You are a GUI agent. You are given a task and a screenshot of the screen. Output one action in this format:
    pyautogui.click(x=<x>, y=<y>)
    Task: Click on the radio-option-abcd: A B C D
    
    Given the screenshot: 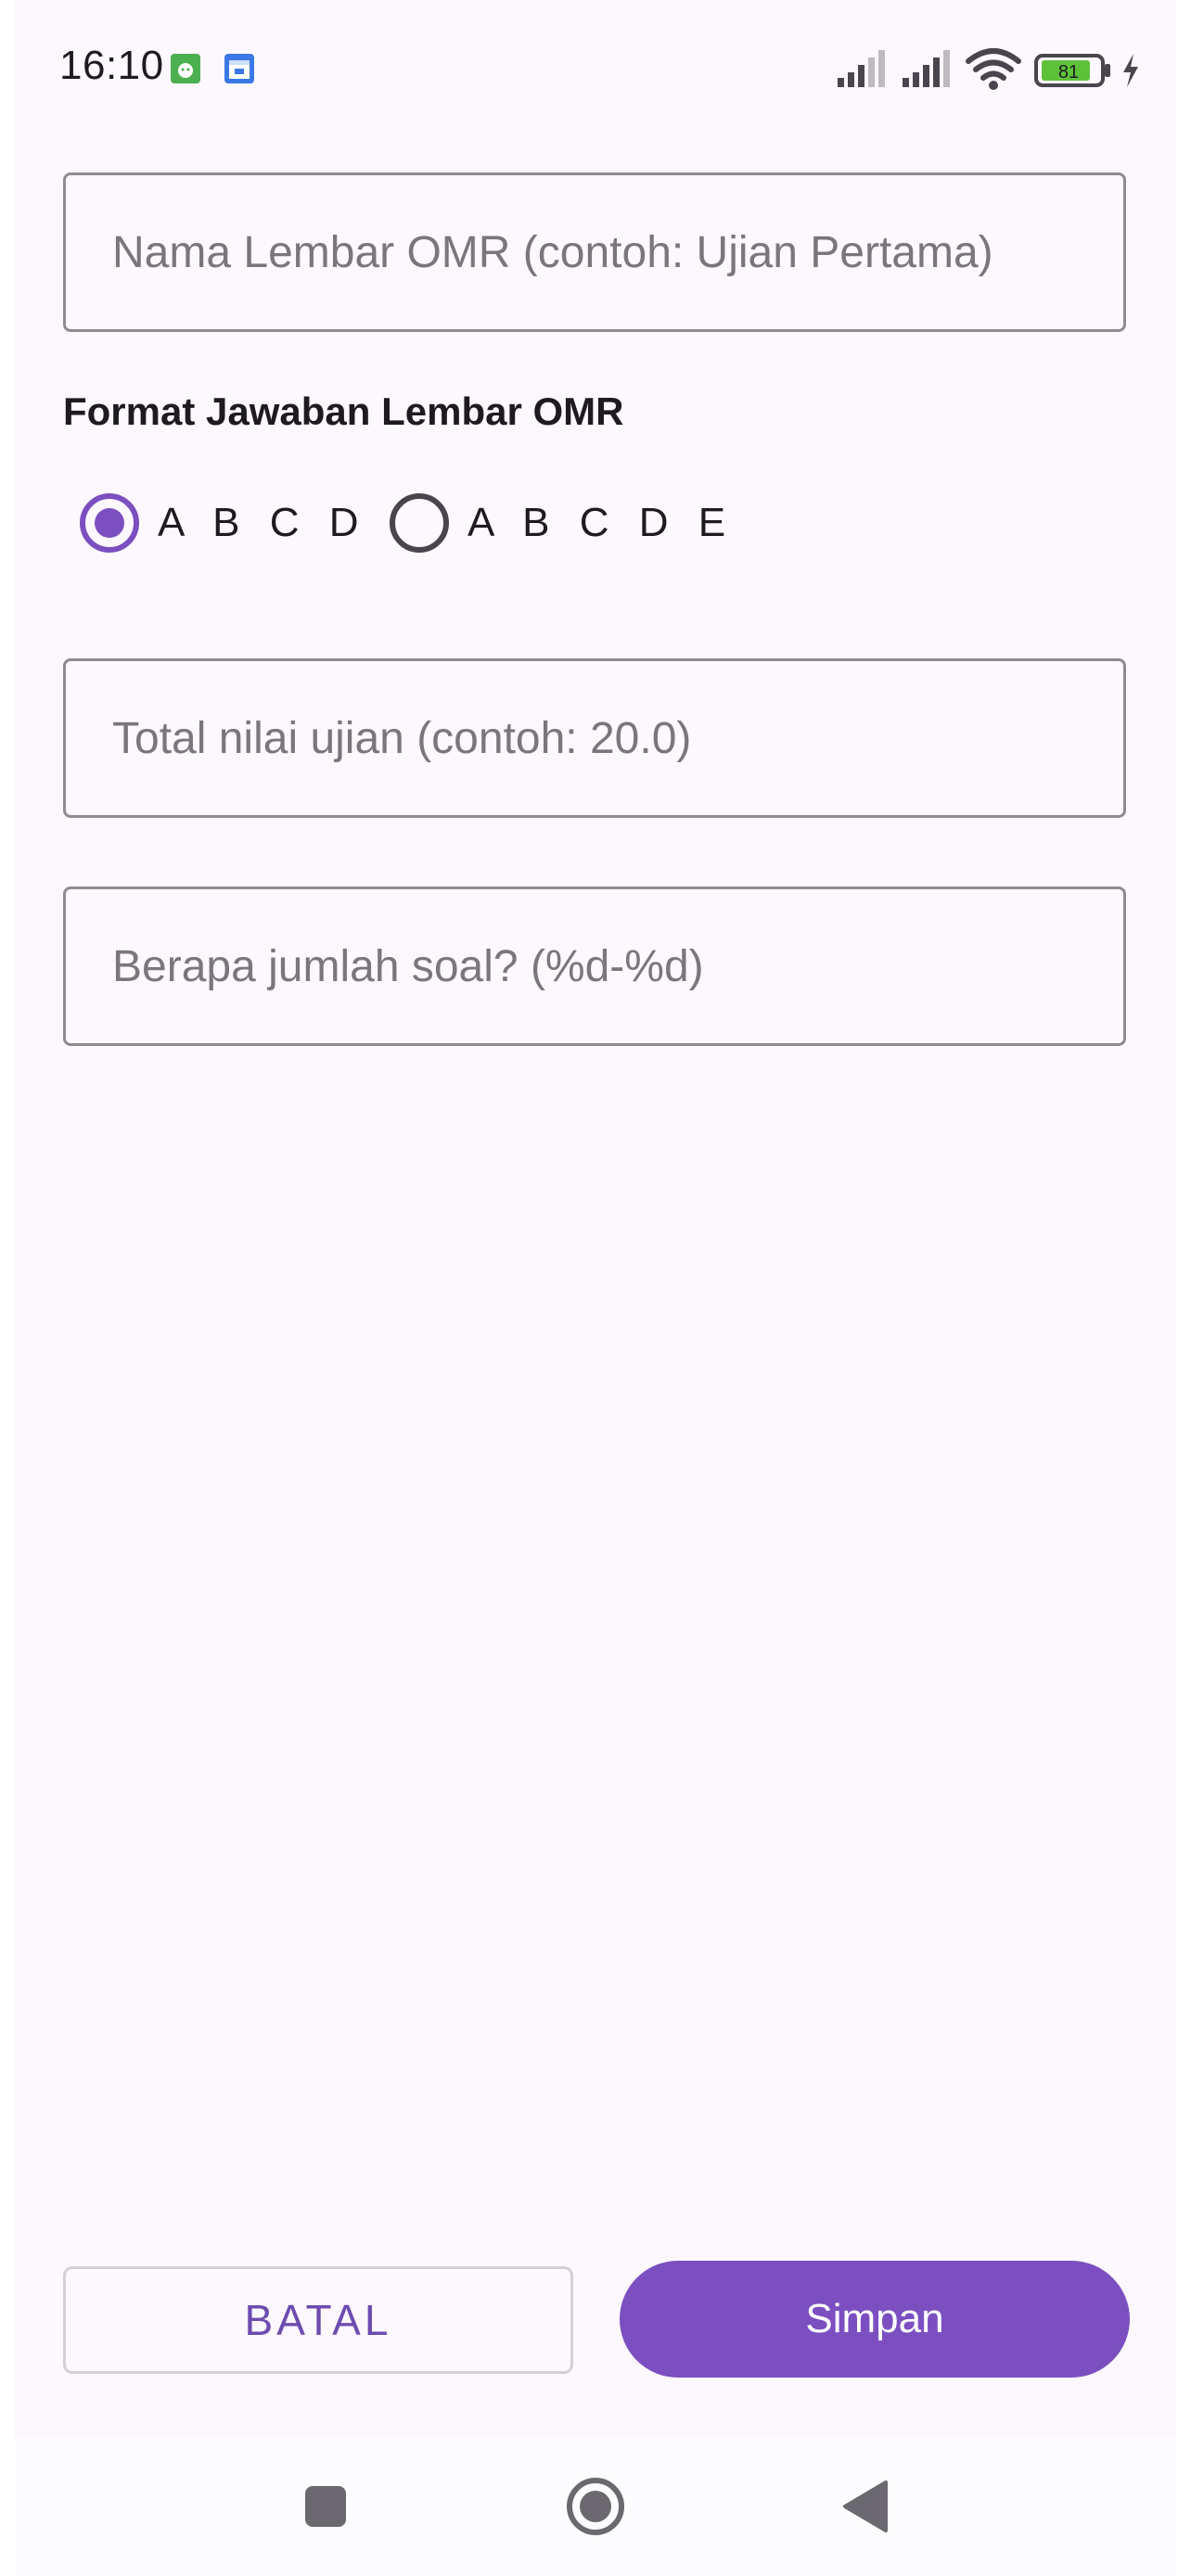 What is the action you would take?
    pyautogui.click(x=224, y=523)
    